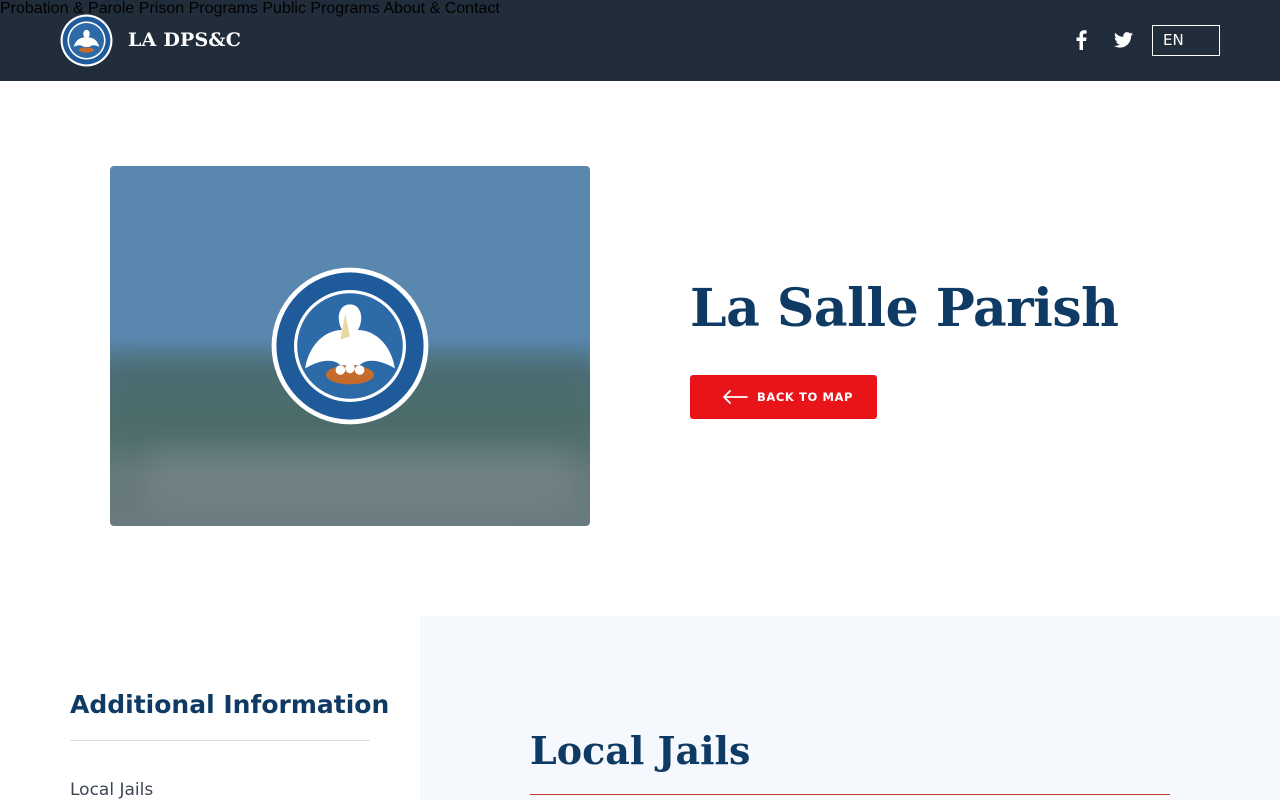 This screenshot has height=800, width=1280. I want to click on back-to-map-button: BACK TO MAP, so click(783, 397).